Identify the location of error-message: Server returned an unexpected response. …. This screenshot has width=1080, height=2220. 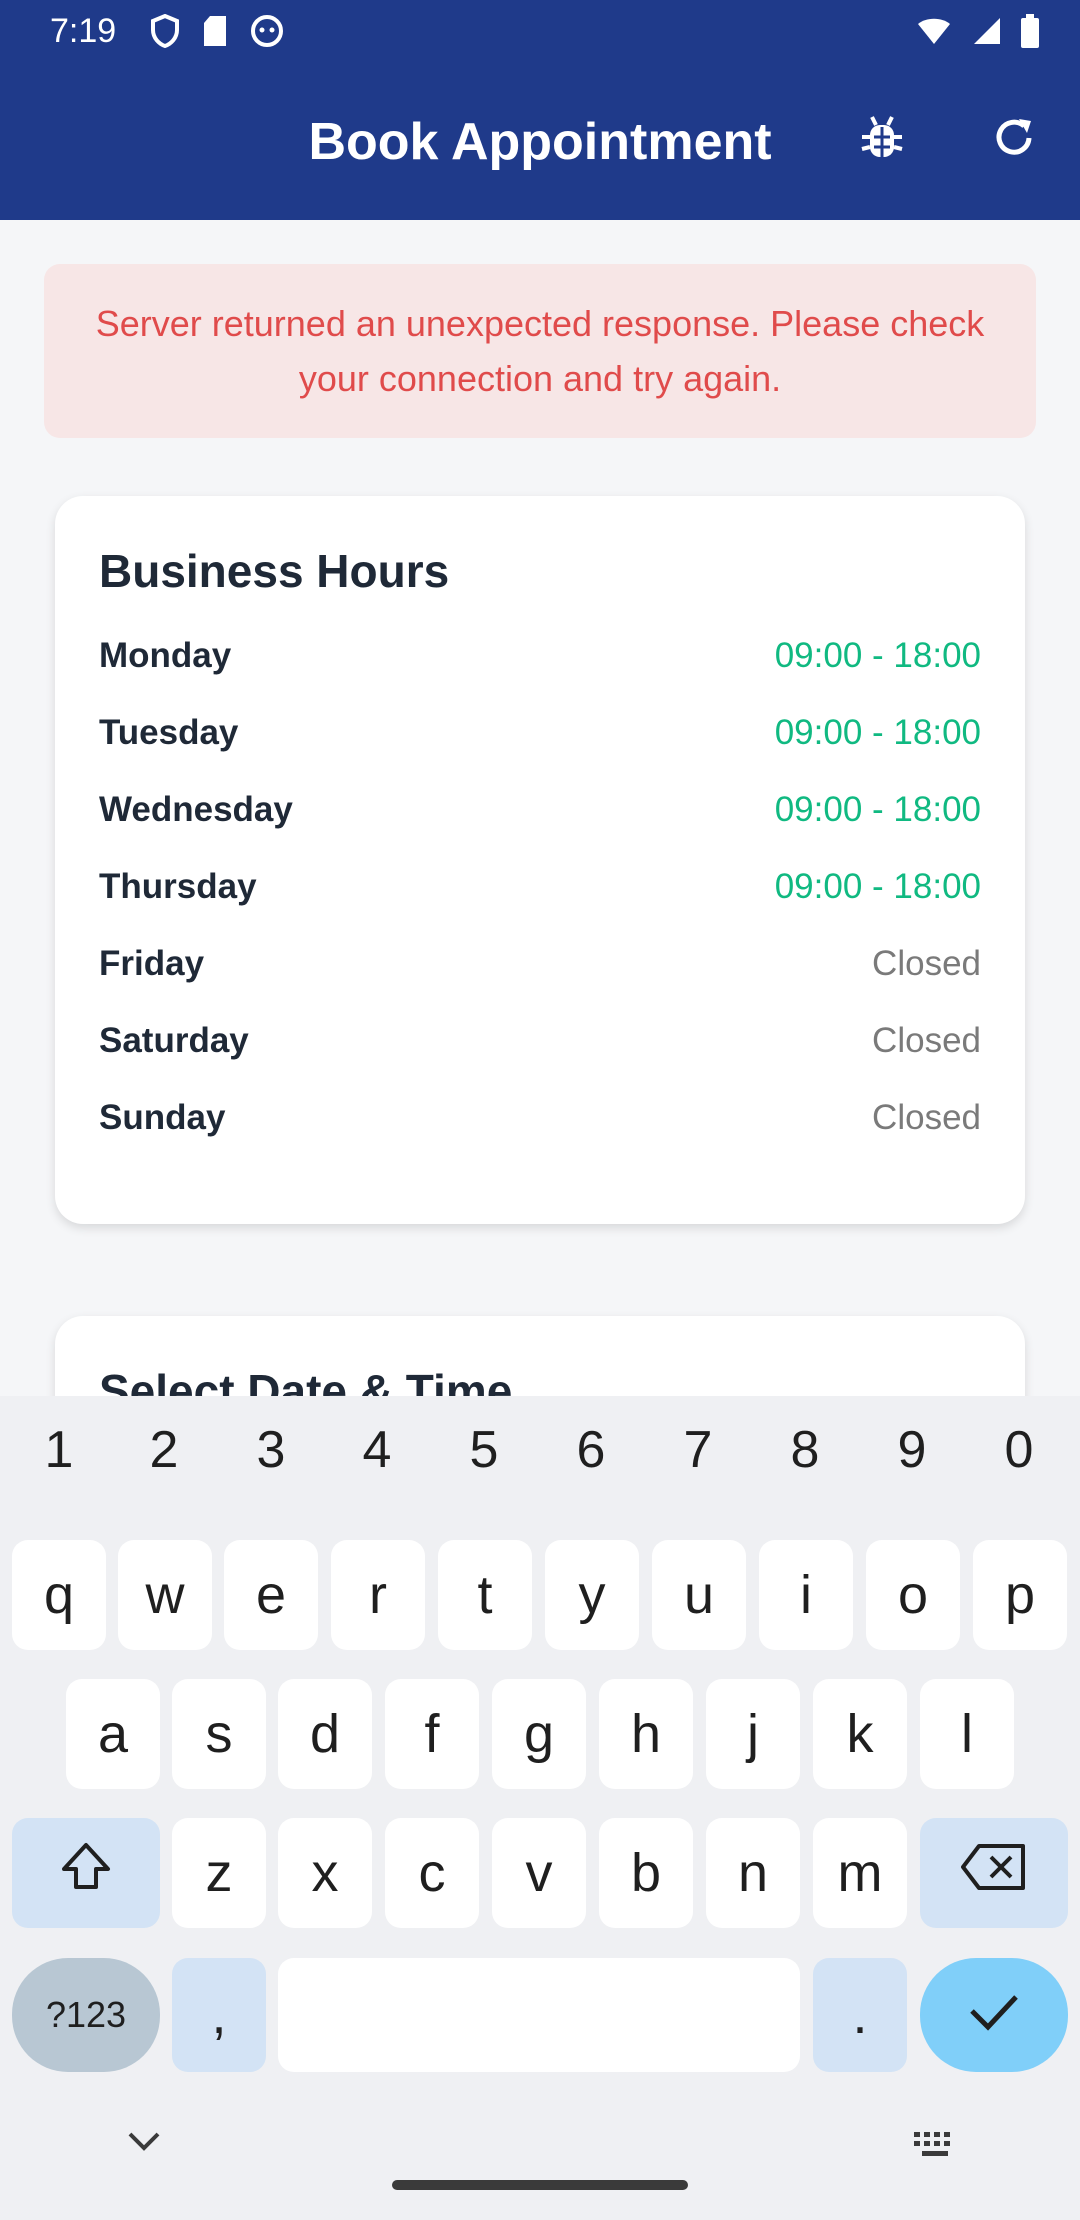
(540, 351).